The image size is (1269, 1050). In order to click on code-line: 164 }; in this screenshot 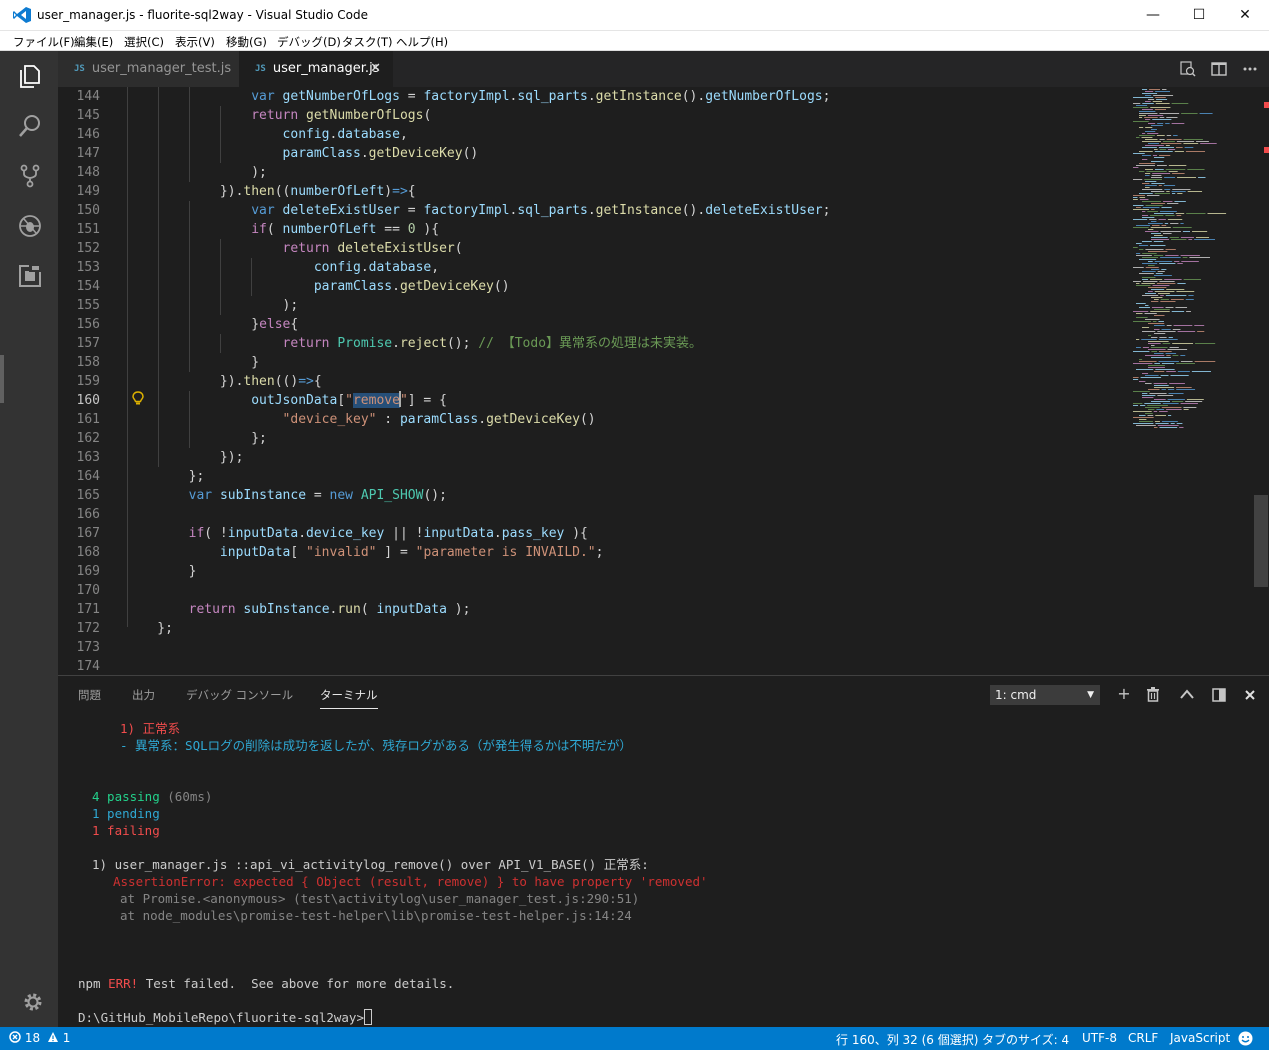, I will do `click(140, 476)`.